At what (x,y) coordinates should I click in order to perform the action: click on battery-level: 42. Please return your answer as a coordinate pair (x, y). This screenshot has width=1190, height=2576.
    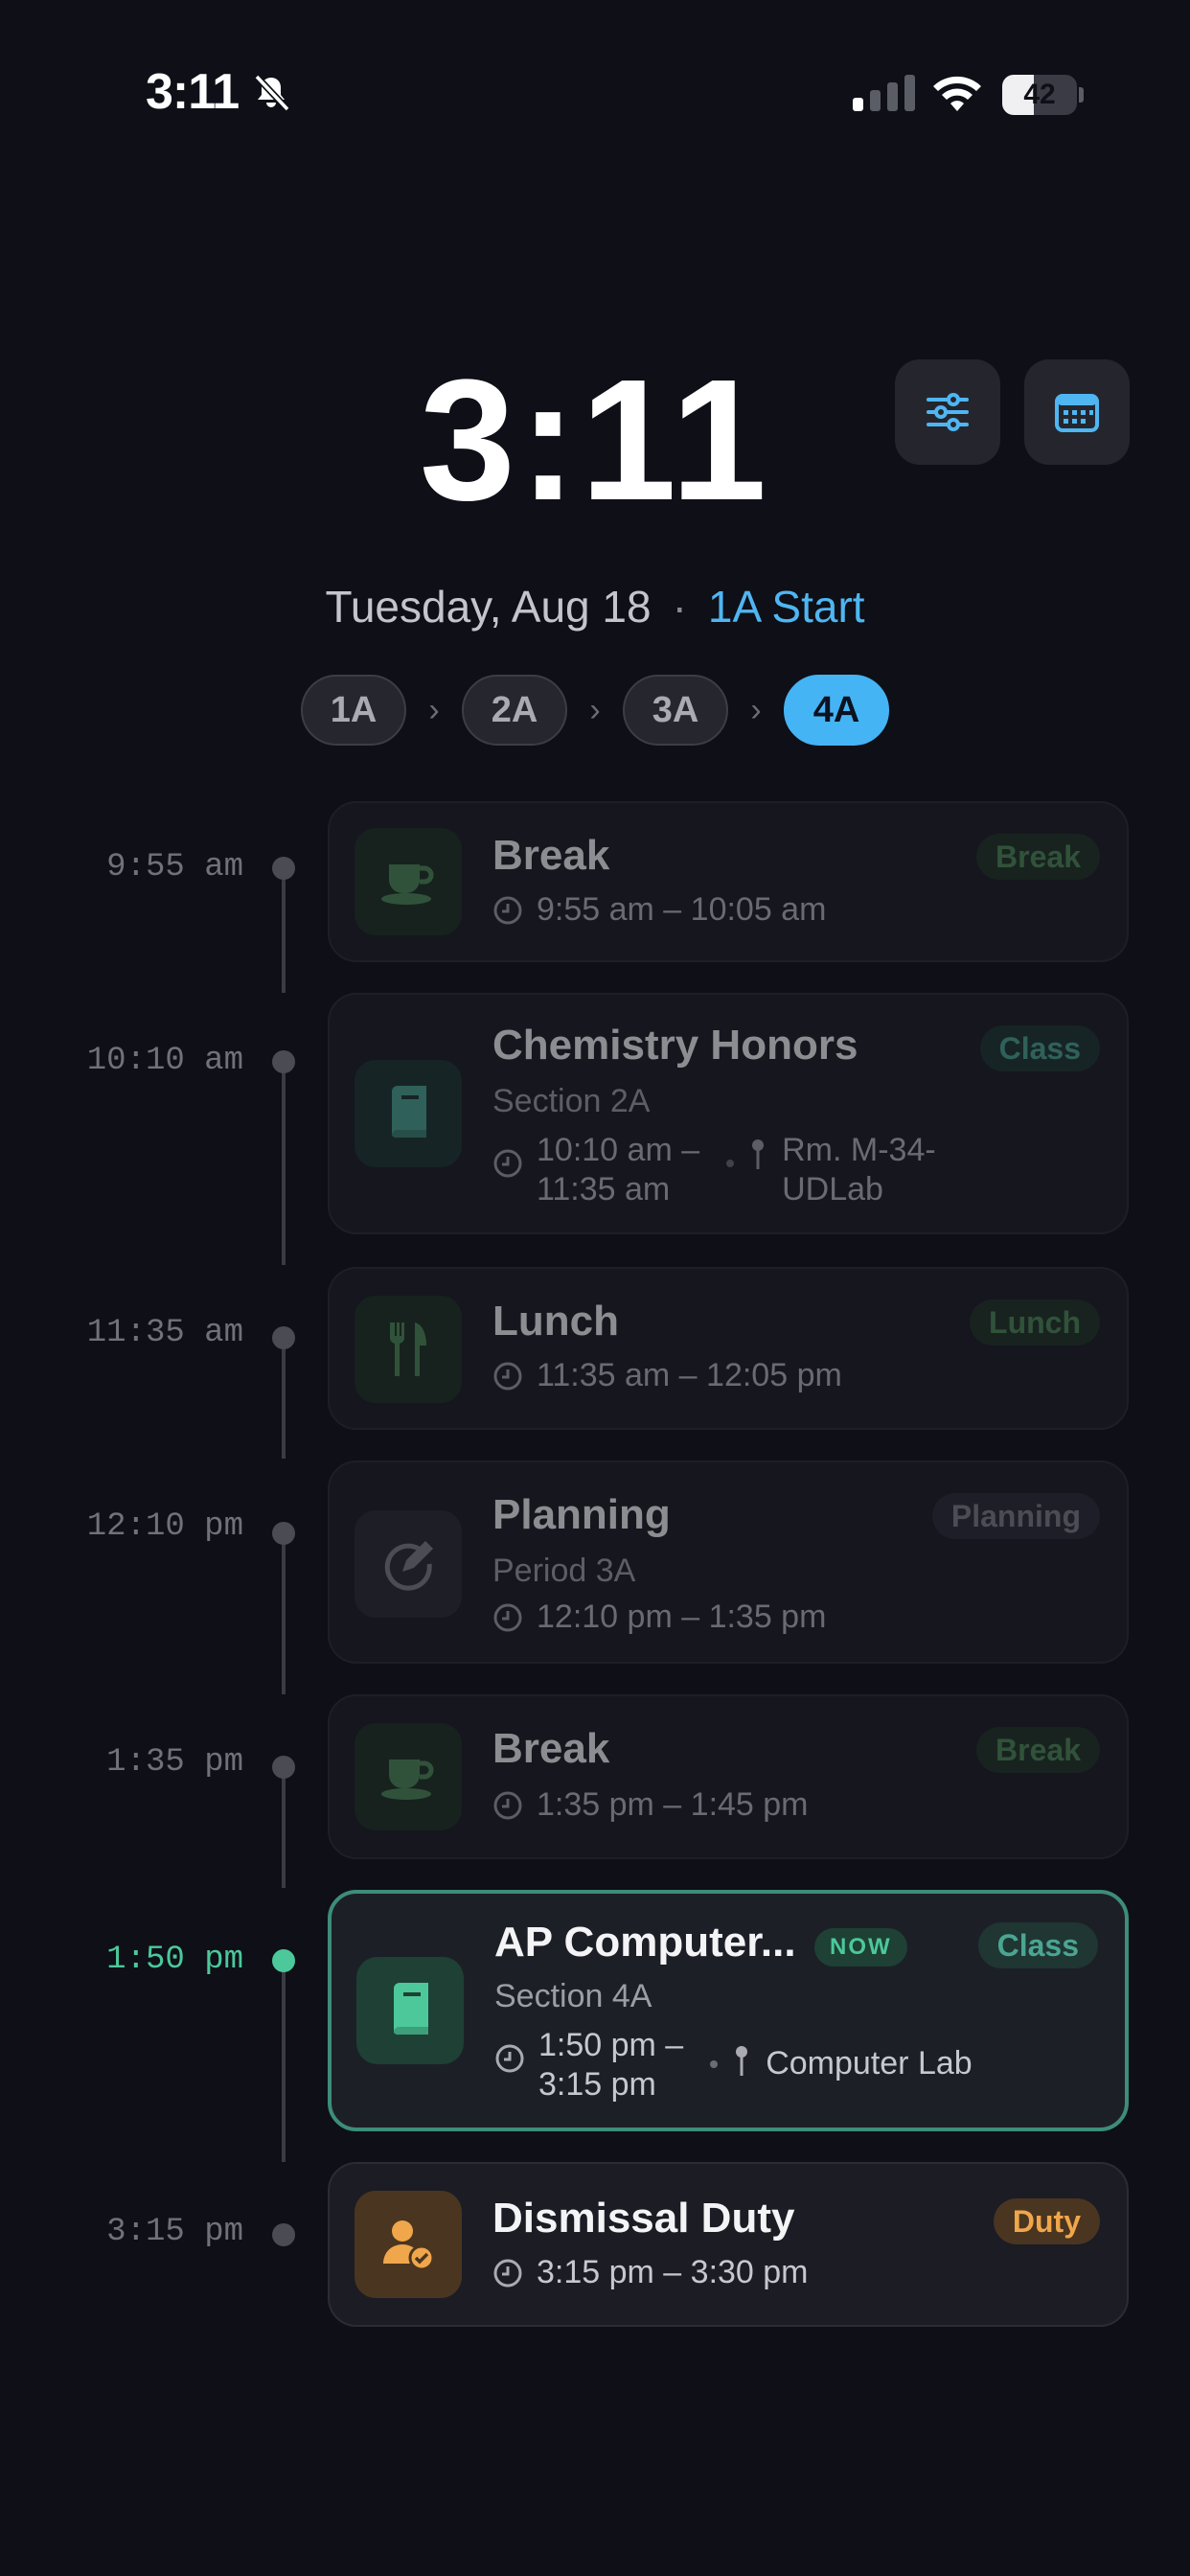
    Looking at the image, I should click on (1039, 94).